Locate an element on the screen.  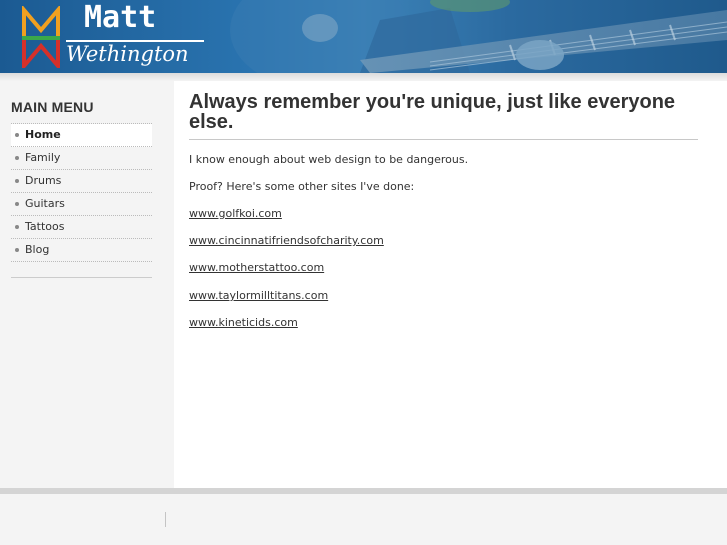
menu-item-label: Tattoos is located at coordinates (45, 226).